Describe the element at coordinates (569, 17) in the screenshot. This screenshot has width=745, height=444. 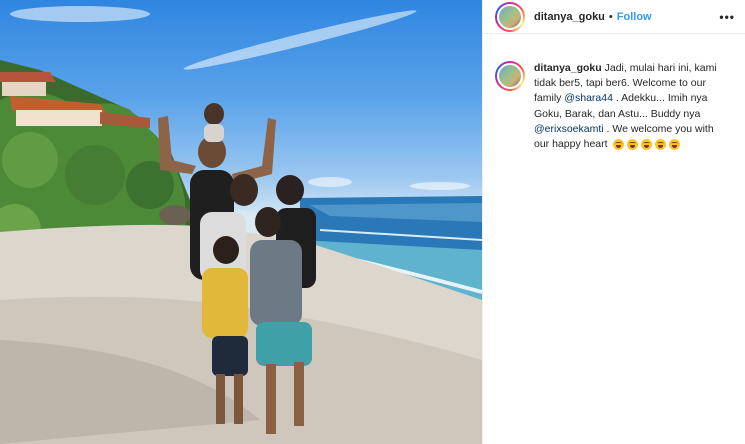
I see `username-link: ditanya_goku` at that location.